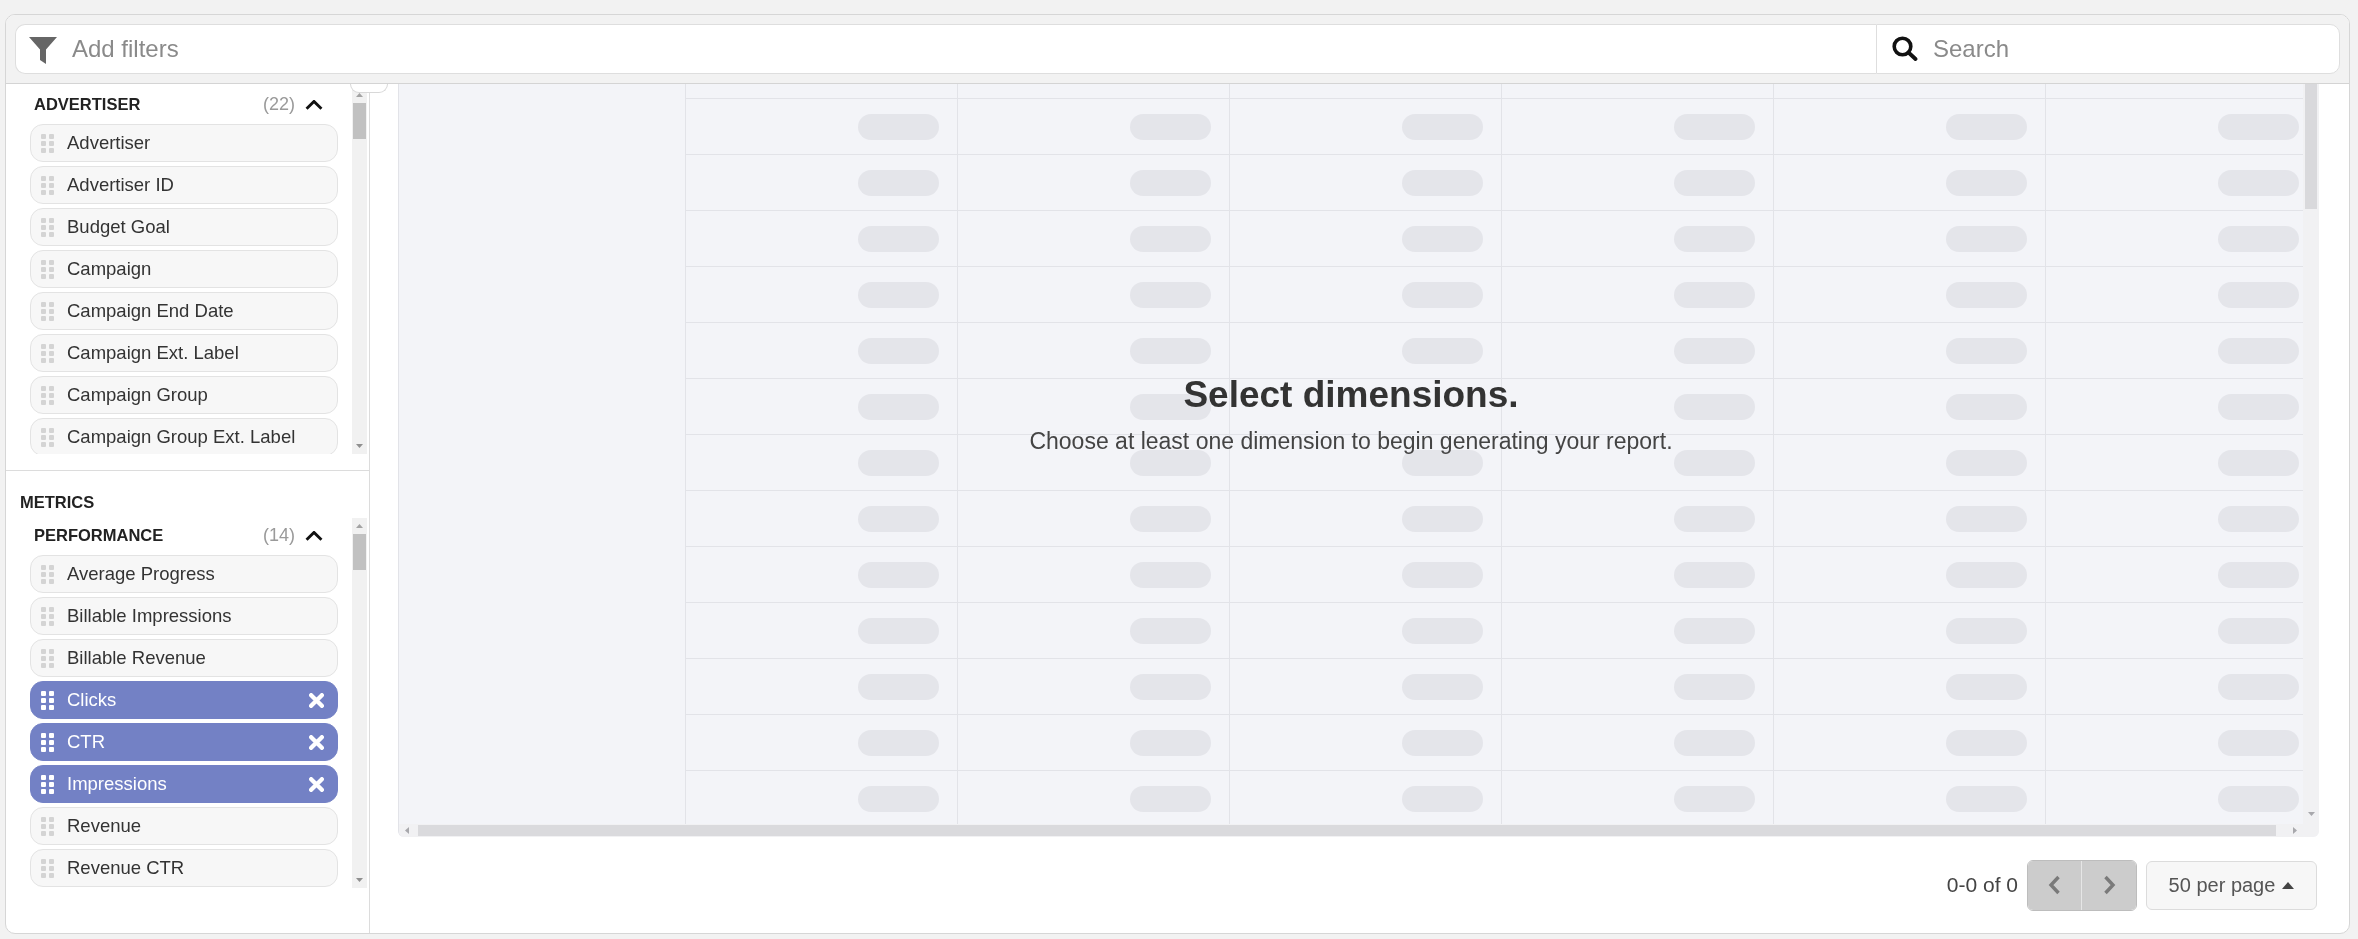  Describe the element at coordinates (184, 395) in the screenshot. I see `dimension-item: Campaign Group` at that location.